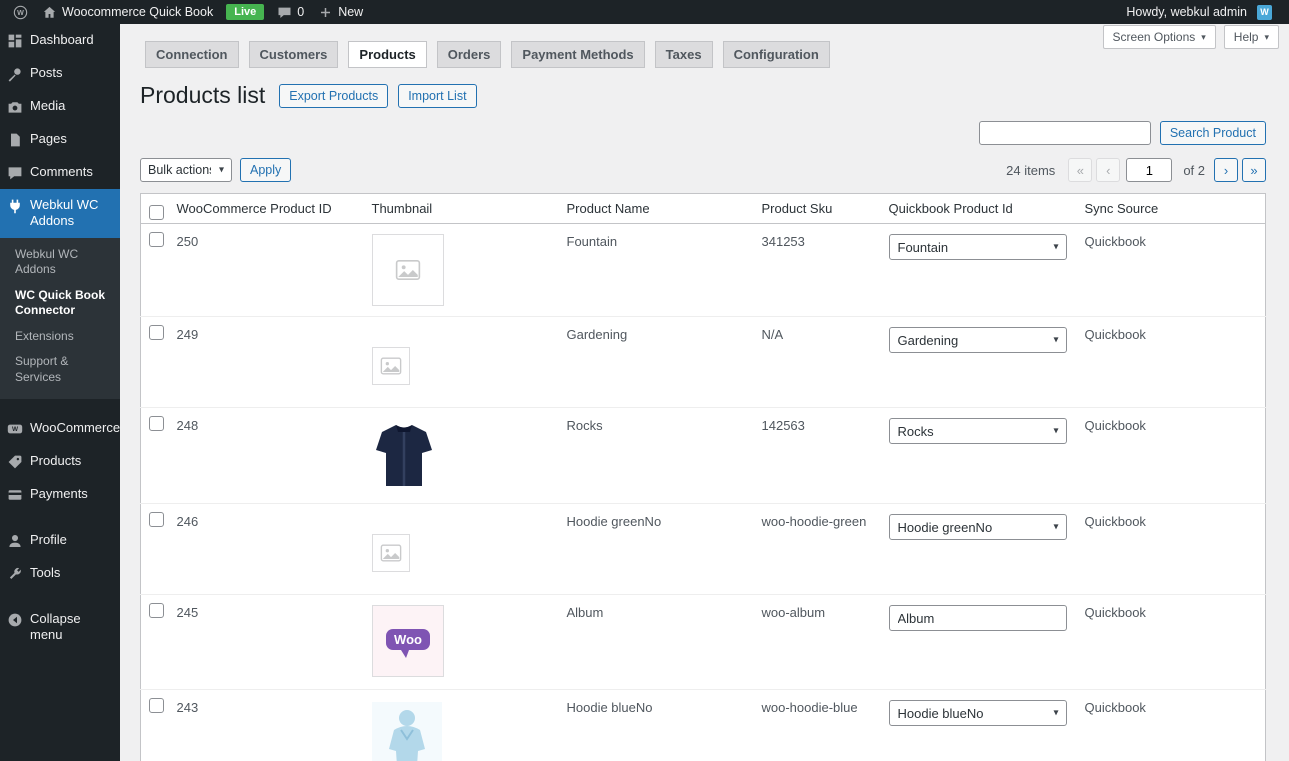 This screenshot has width=1289, height=761. I want to click on pin-icon, so click(14, 75).